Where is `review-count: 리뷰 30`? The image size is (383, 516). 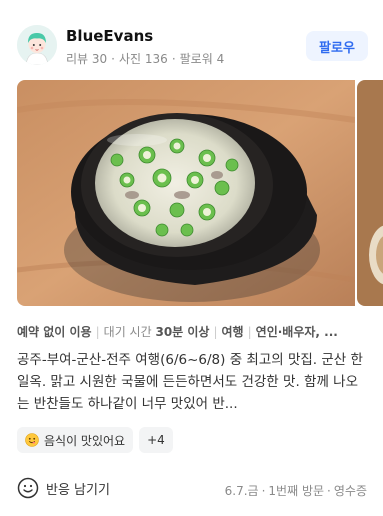
review-count: 리뷰 30 is located at coordinates (87, 59).